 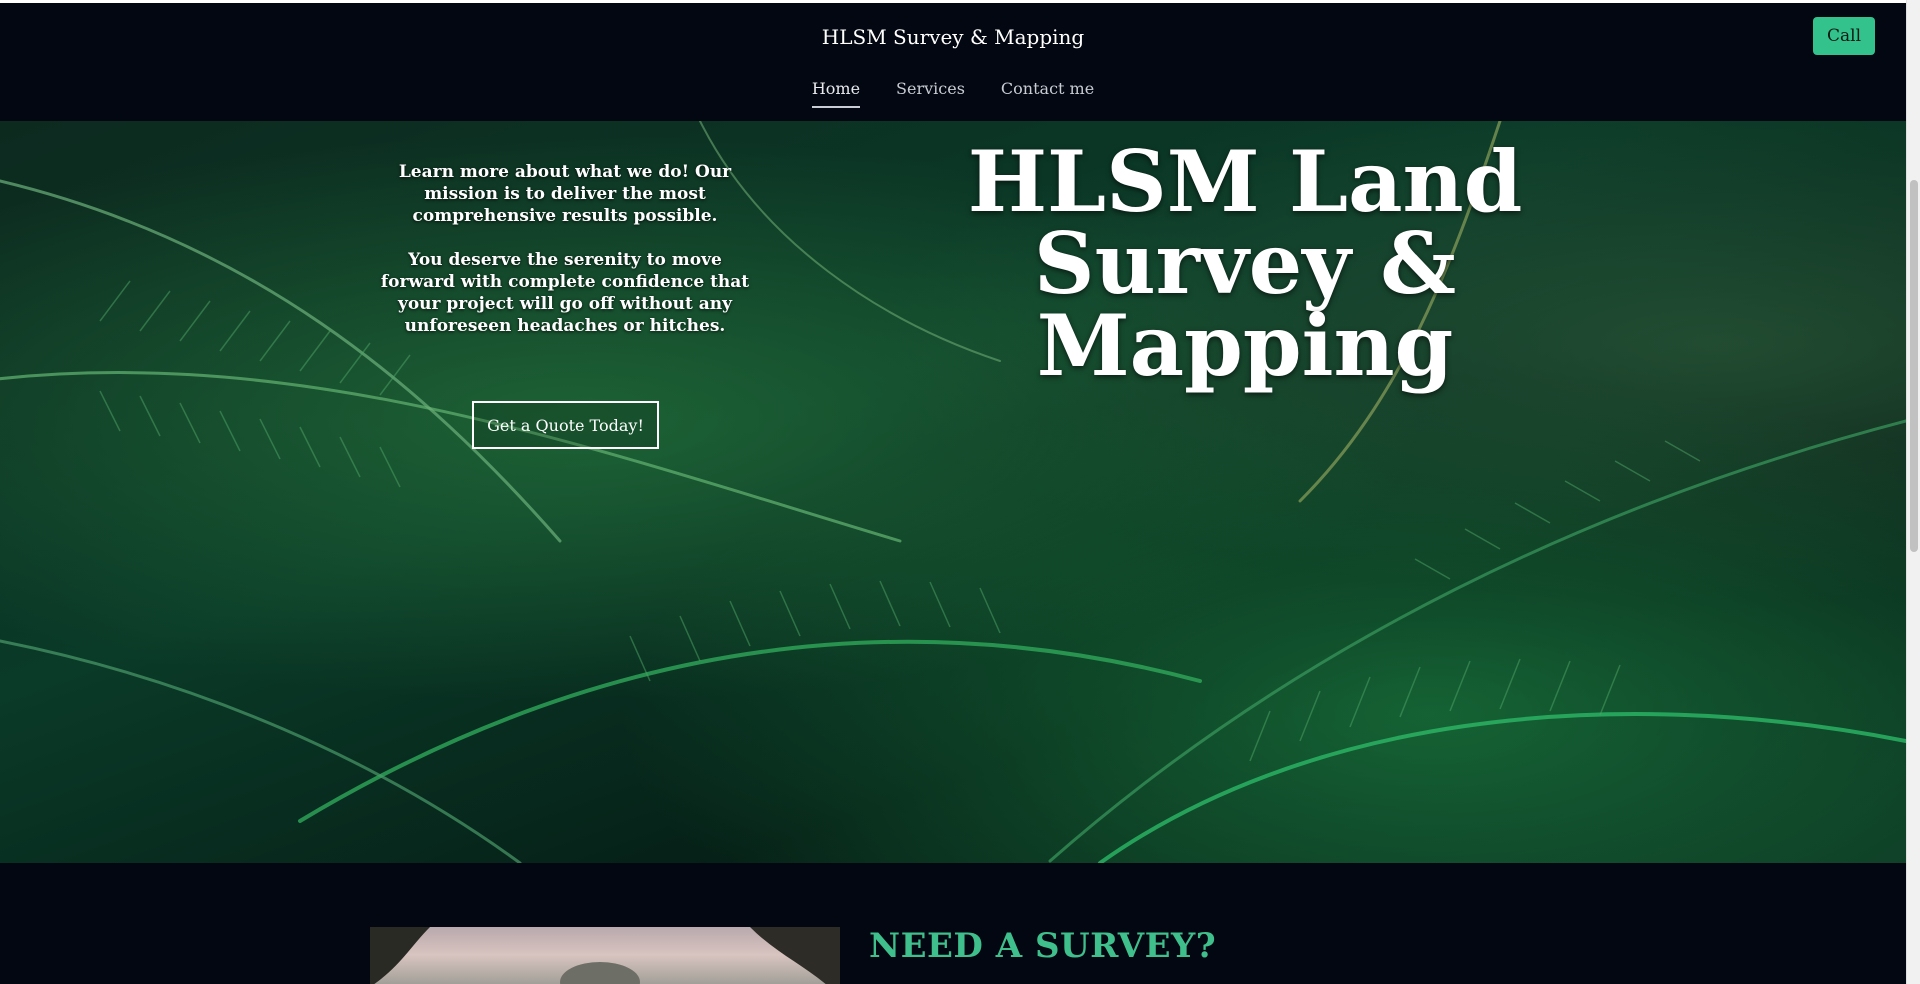 What do you see at coordinates (1043, 946) in the screenshot?
I see `need-survey-heading: NEED A SURVEY?` at bounding box center [1043, 946].